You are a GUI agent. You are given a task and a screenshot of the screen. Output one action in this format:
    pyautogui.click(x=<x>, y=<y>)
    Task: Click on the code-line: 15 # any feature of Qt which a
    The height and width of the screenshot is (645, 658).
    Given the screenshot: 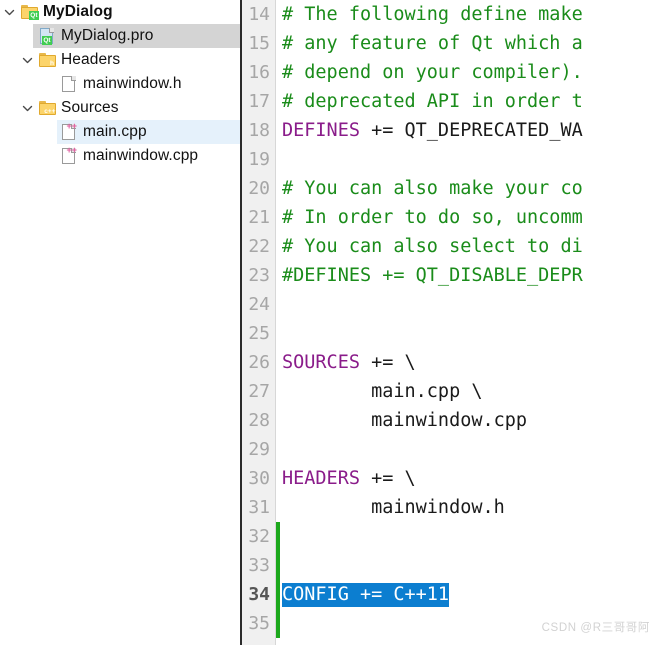 What is the action you would take?
    pyautogui.click(x=450, y=43)
    